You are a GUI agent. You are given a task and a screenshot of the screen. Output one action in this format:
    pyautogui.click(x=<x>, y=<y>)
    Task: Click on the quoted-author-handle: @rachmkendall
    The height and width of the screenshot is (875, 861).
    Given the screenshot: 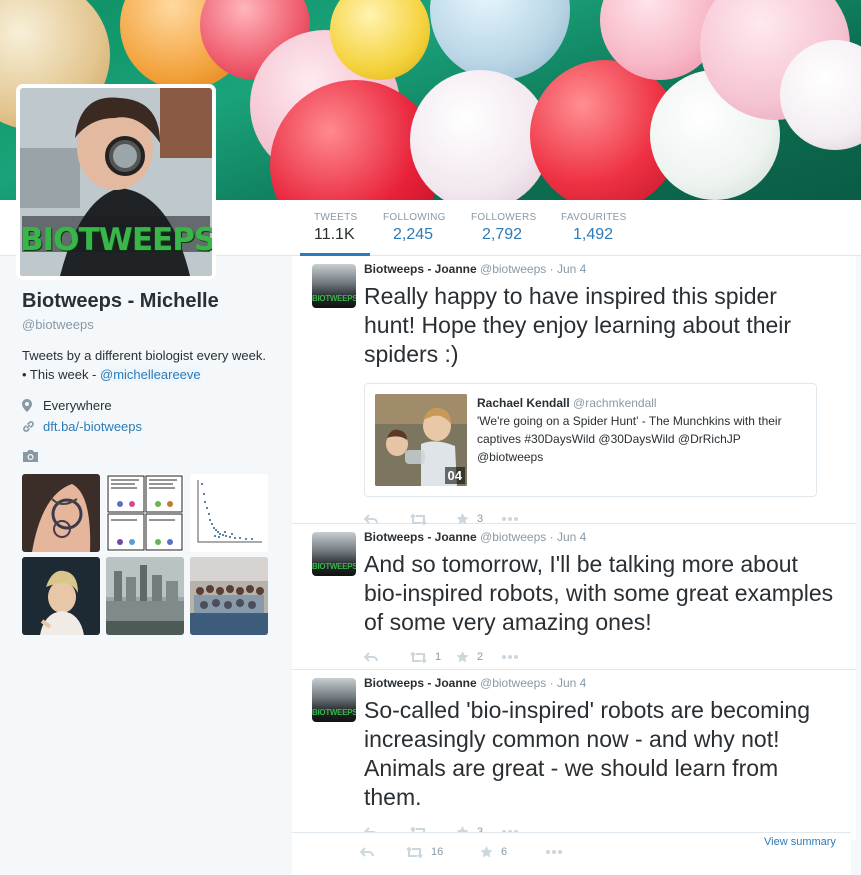 What is the action you would take?
    pyautogui.click(x=615, y=403)
    